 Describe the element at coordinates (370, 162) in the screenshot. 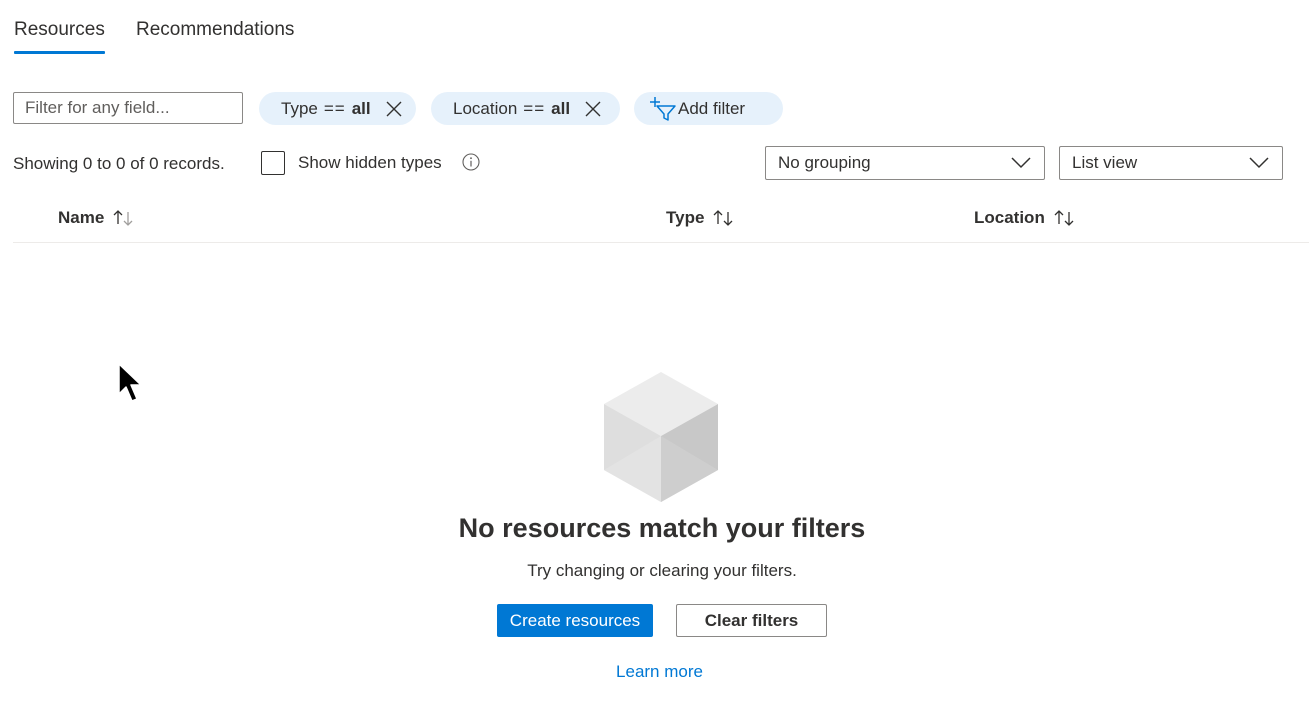

I see `show-hidden-types-label: Show hidden types` at that location.